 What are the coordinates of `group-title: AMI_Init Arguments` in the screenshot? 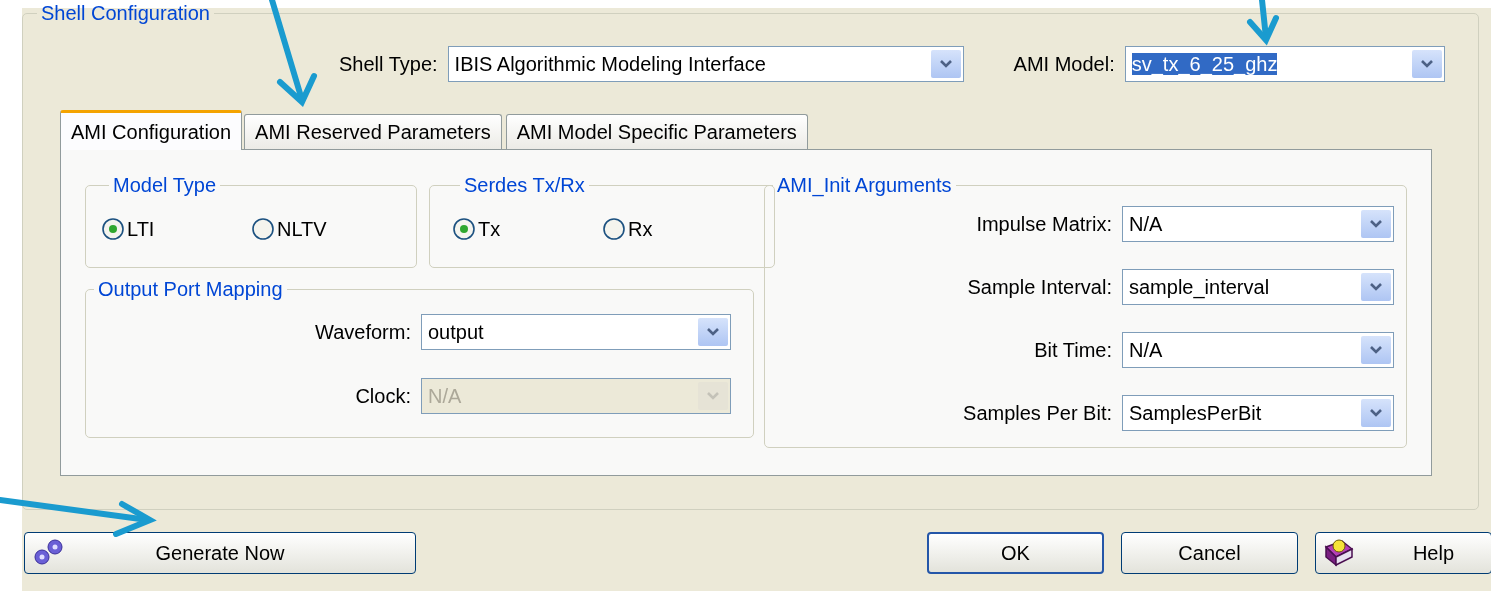 It's located at (864, 186).